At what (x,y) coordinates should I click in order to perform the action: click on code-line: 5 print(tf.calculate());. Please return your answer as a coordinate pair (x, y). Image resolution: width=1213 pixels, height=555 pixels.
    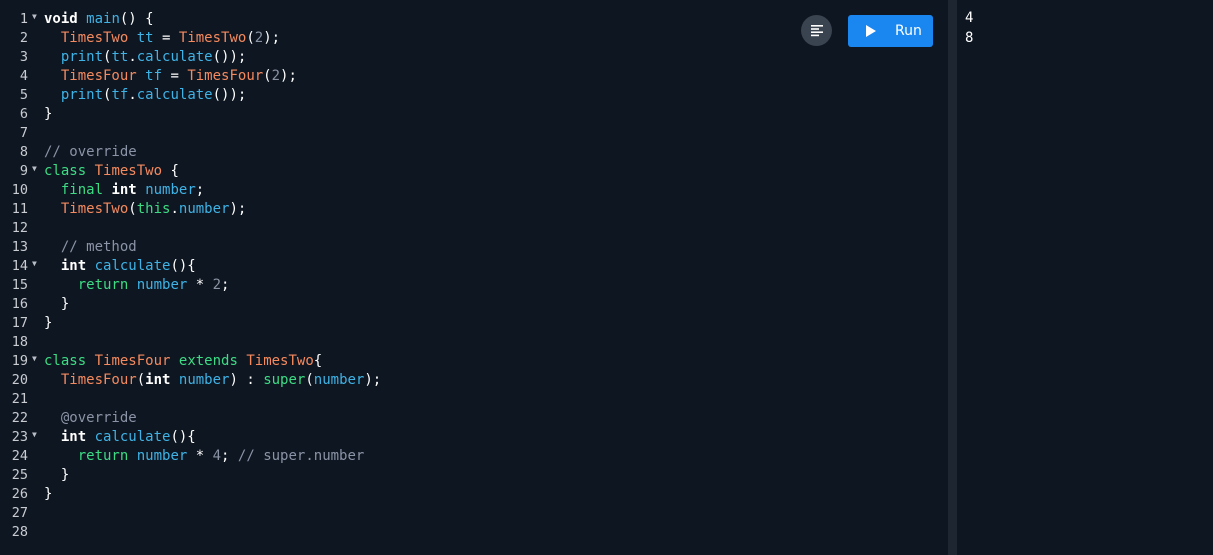
    Looking at the image, I should click on (474, 95).